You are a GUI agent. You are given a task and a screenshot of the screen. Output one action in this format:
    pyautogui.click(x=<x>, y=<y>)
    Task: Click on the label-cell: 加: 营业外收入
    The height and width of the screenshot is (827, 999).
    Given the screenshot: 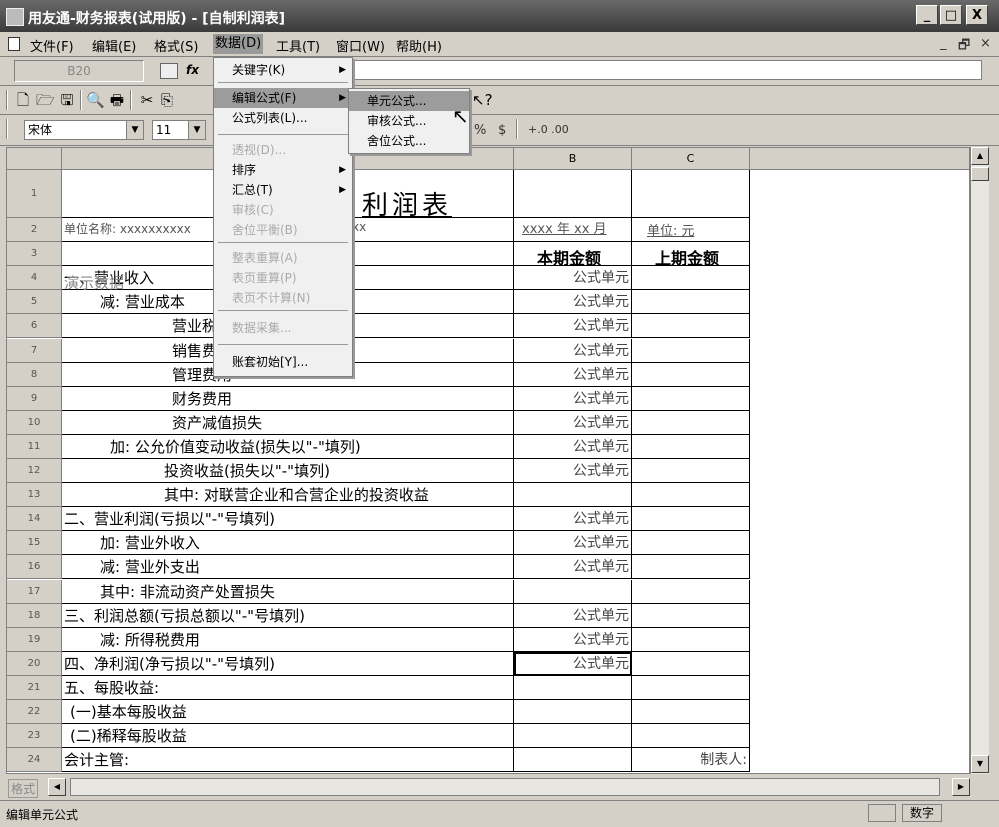 What is the action you would take?
    pyautogui.click(x=288, y=543)
    